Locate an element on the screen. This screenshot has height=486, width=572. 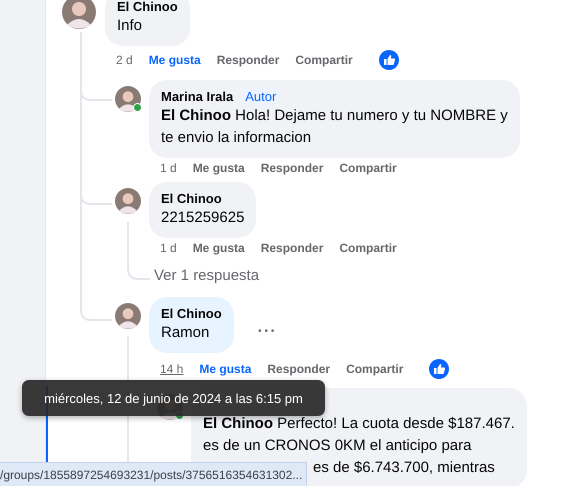
comment-text: 2215259625 is located at coordinates (202, 218).